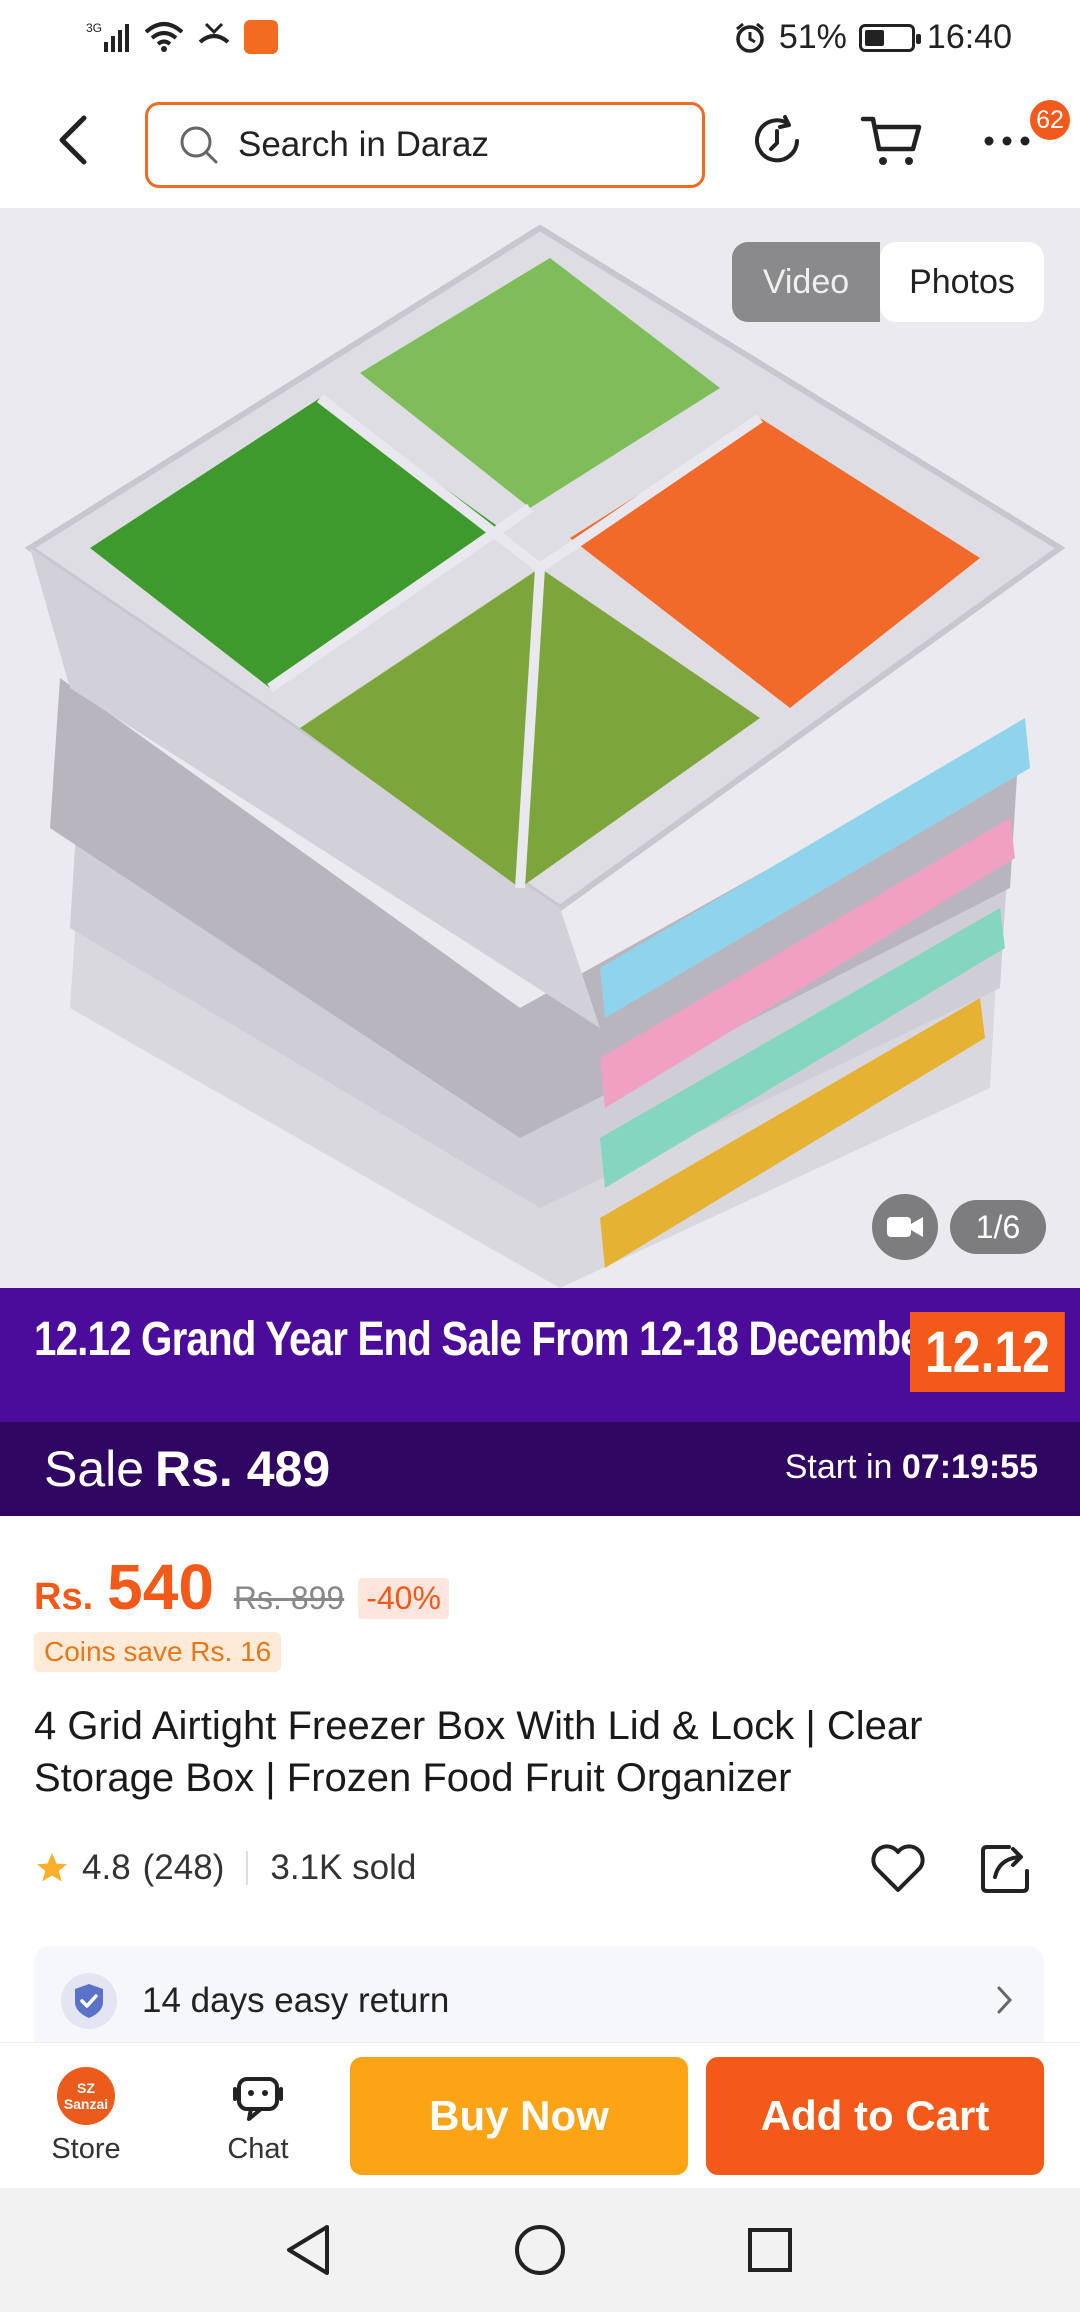  What do you see at coordinates (296, 2000) in the screenshot?
I see `return-policy-text: 14 days easy return` at bounding box center [296, 2000].